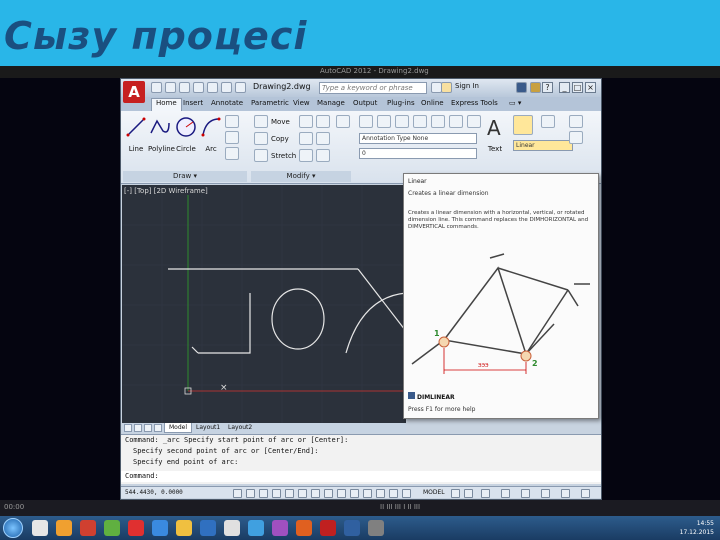 This screenshot has width=720, height=540. Describe the element at coordinates (367, 493) in the screenshot. I see `tpy-toggle` at that location.